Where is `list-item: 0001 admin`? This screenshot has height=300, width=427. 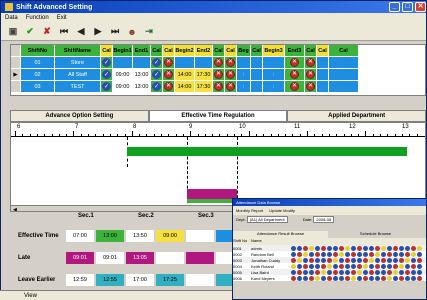 list-item: 0001 admin is located at coordinates (329, 248).